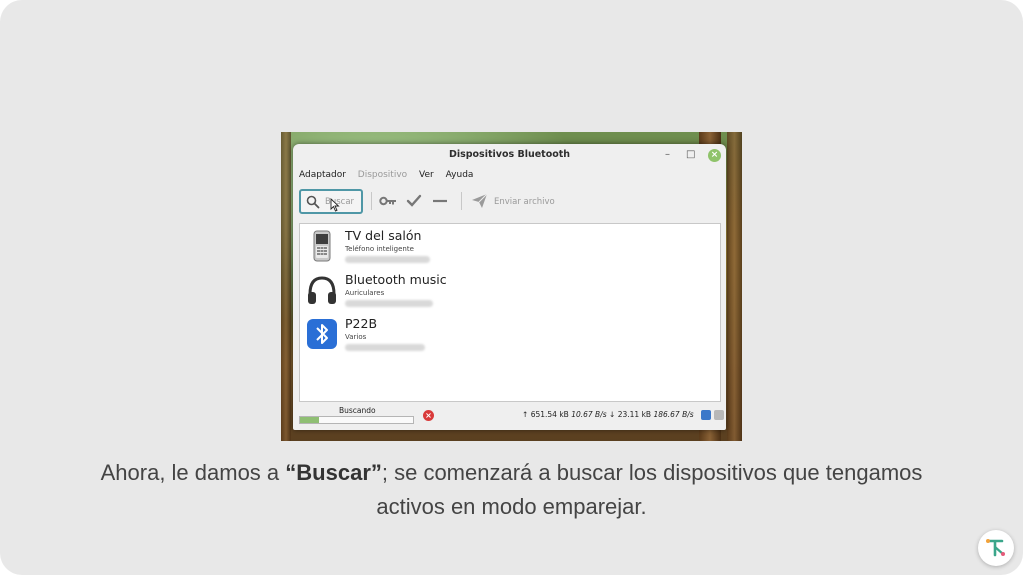 This screenshot has height=575, width=1023. Describe the element at coordinates (673, 414) in the screenshot. I see `download-rate: 186.67 B/s` at that location.